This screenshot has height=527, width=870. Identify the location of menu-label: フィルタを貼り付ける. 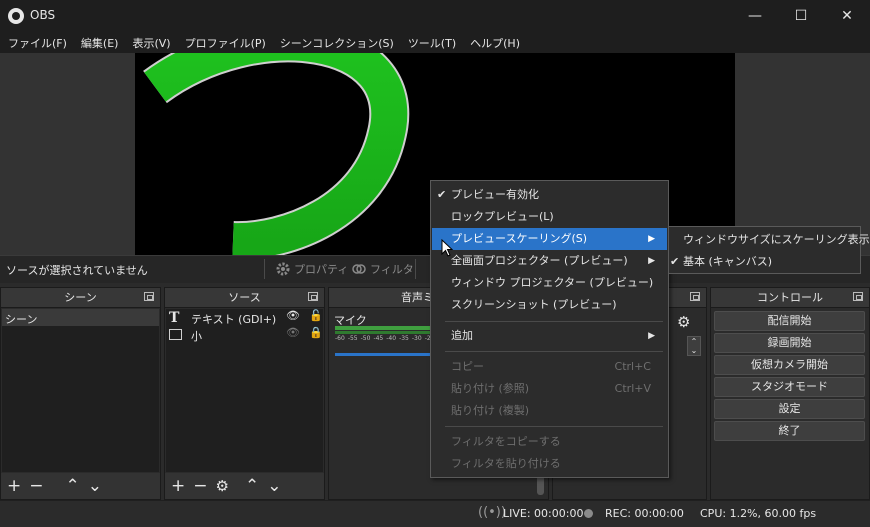
(506, 463).